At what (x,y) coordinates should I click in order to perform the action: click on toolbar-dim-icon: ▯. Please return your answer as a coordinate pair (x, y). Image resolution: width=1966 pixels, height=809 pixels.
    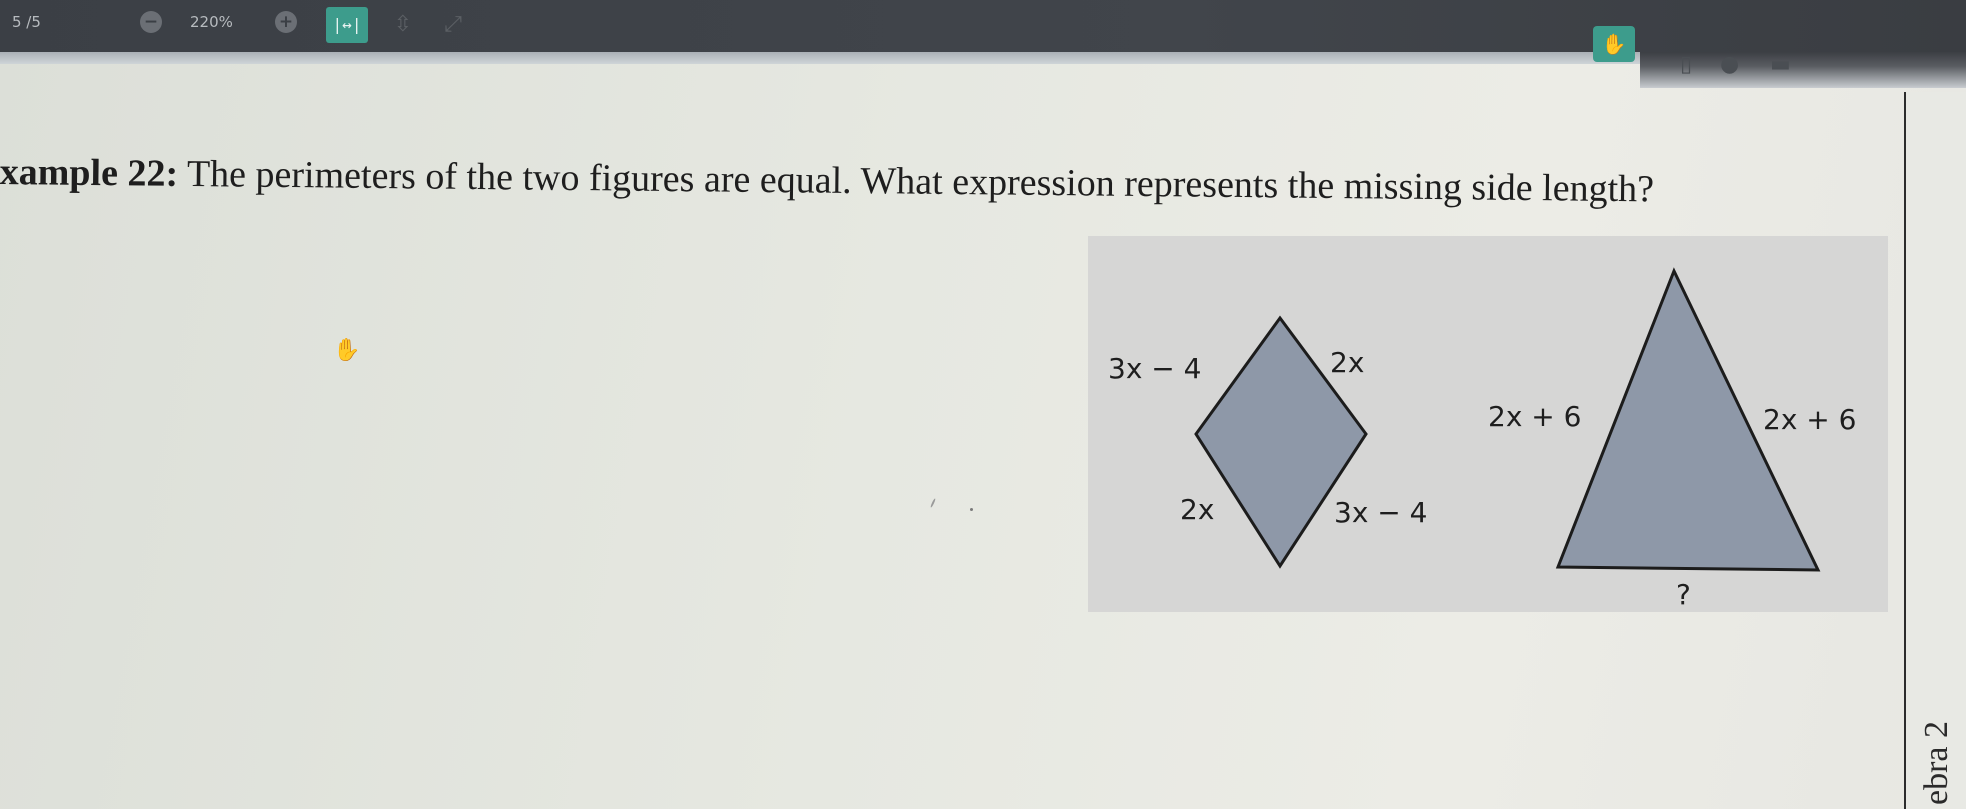
    Looking at the image, I should click on (1686, 64).